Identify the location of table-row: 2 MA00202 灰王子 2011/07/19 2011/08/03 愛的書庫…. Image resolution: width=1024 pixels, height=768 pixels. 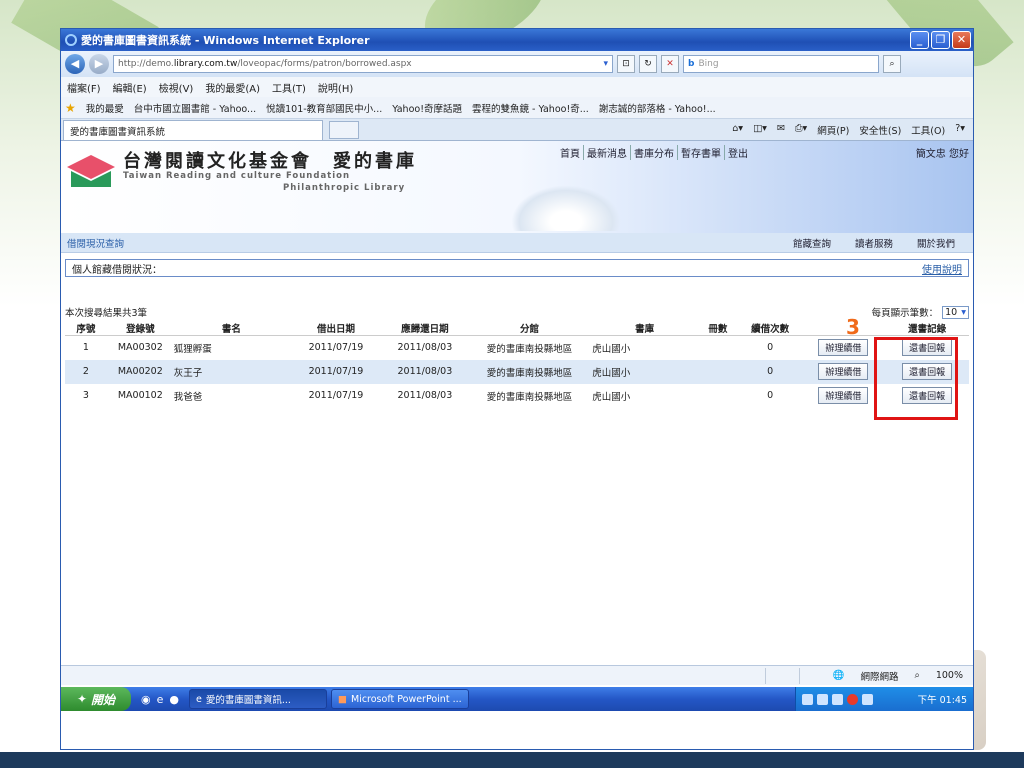
(517, 371).